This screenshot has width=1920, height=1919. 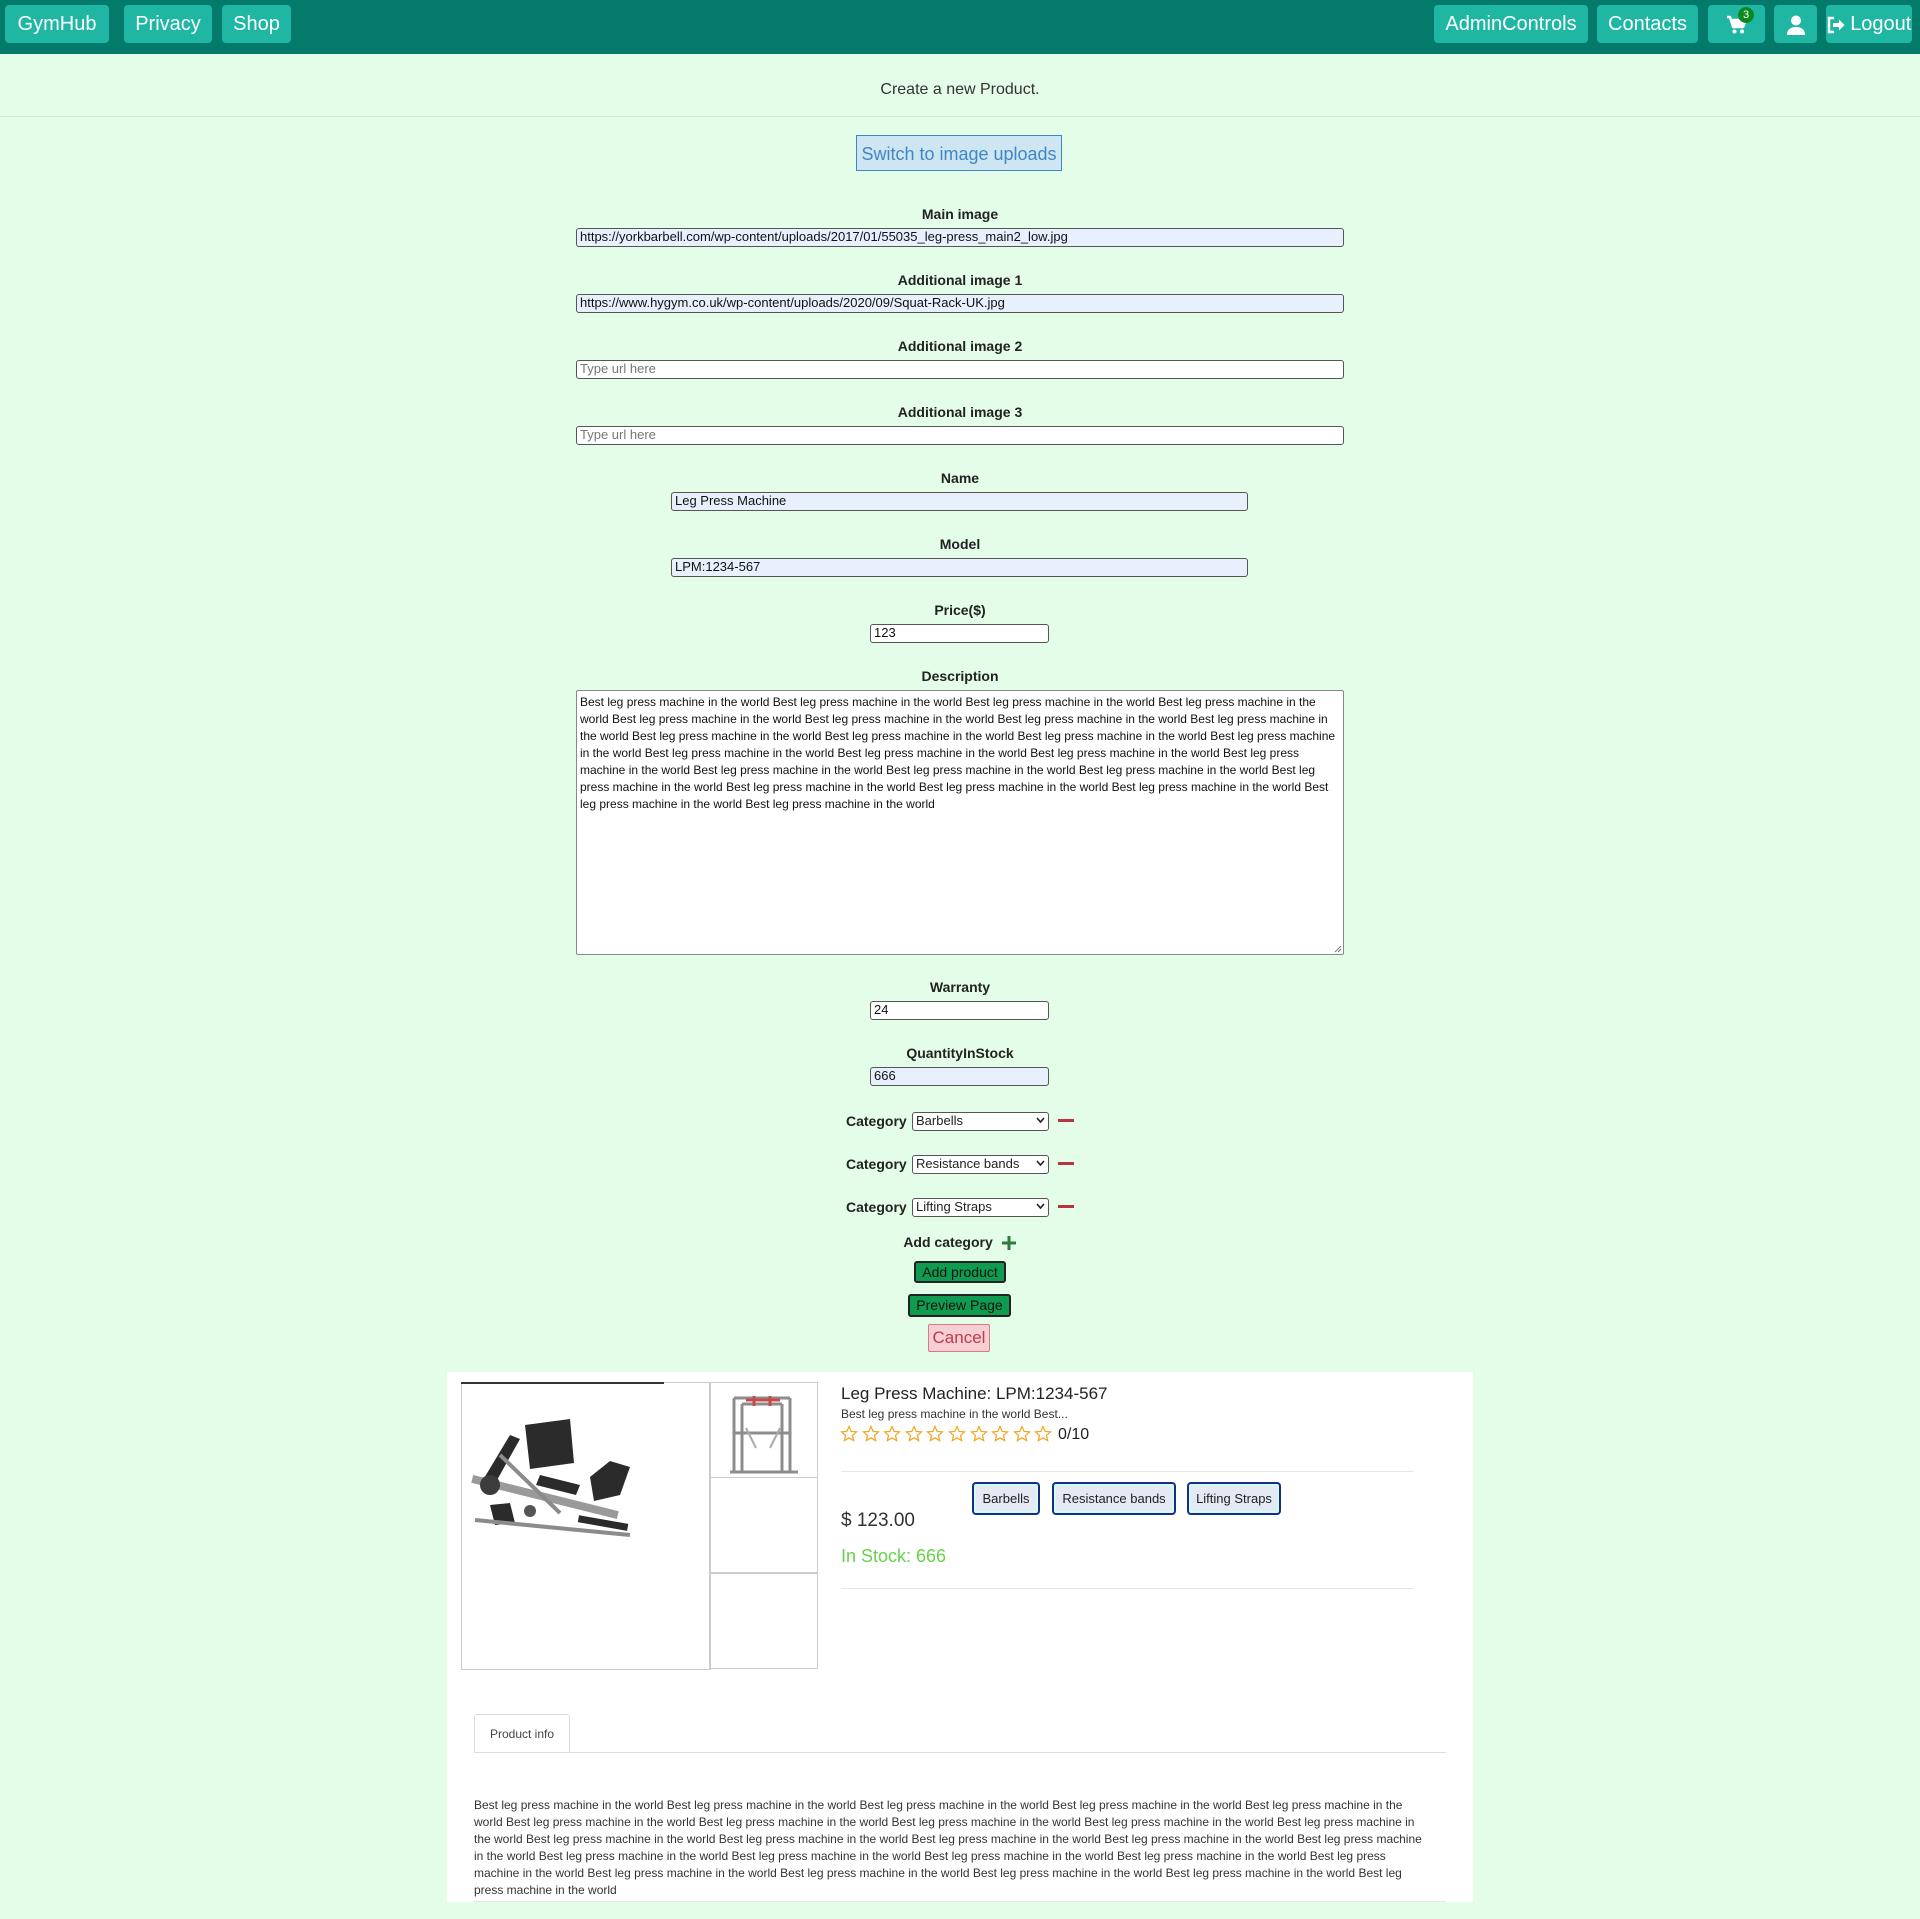 What do you see at coordinates (168, 24) in the screenshot?
I see `nav-link-privacy: Privacy` at bounding box center [168, 24].